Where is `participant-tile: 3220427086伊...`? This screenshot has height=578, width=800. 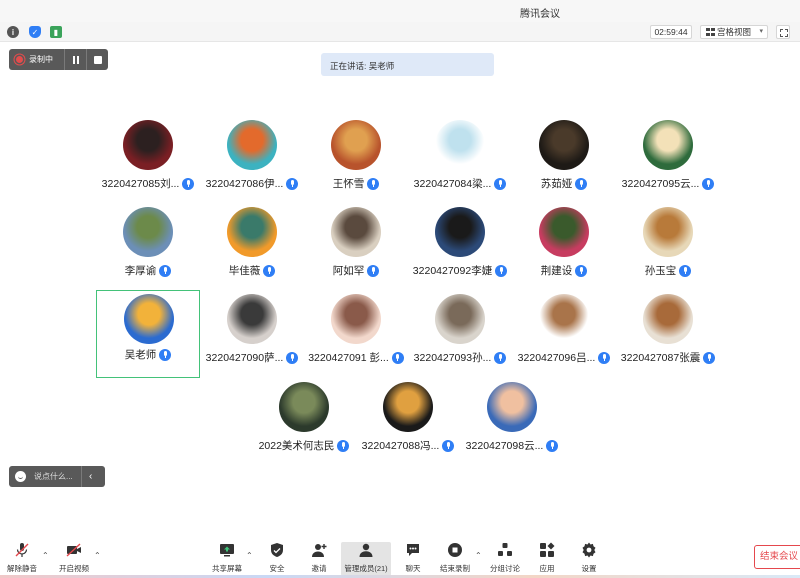 participant-tile: 3220427086伊... is located at coordinates (252, 161).